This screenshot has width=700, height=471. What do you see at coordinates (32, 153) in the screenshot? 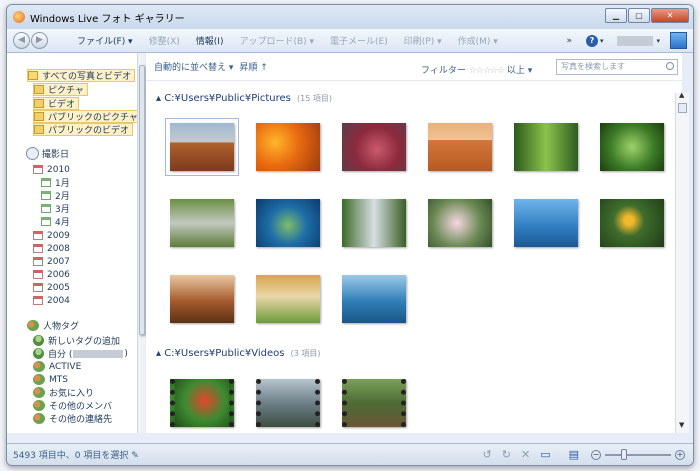
I see `clock-icon` at bounding box center [32, 153].